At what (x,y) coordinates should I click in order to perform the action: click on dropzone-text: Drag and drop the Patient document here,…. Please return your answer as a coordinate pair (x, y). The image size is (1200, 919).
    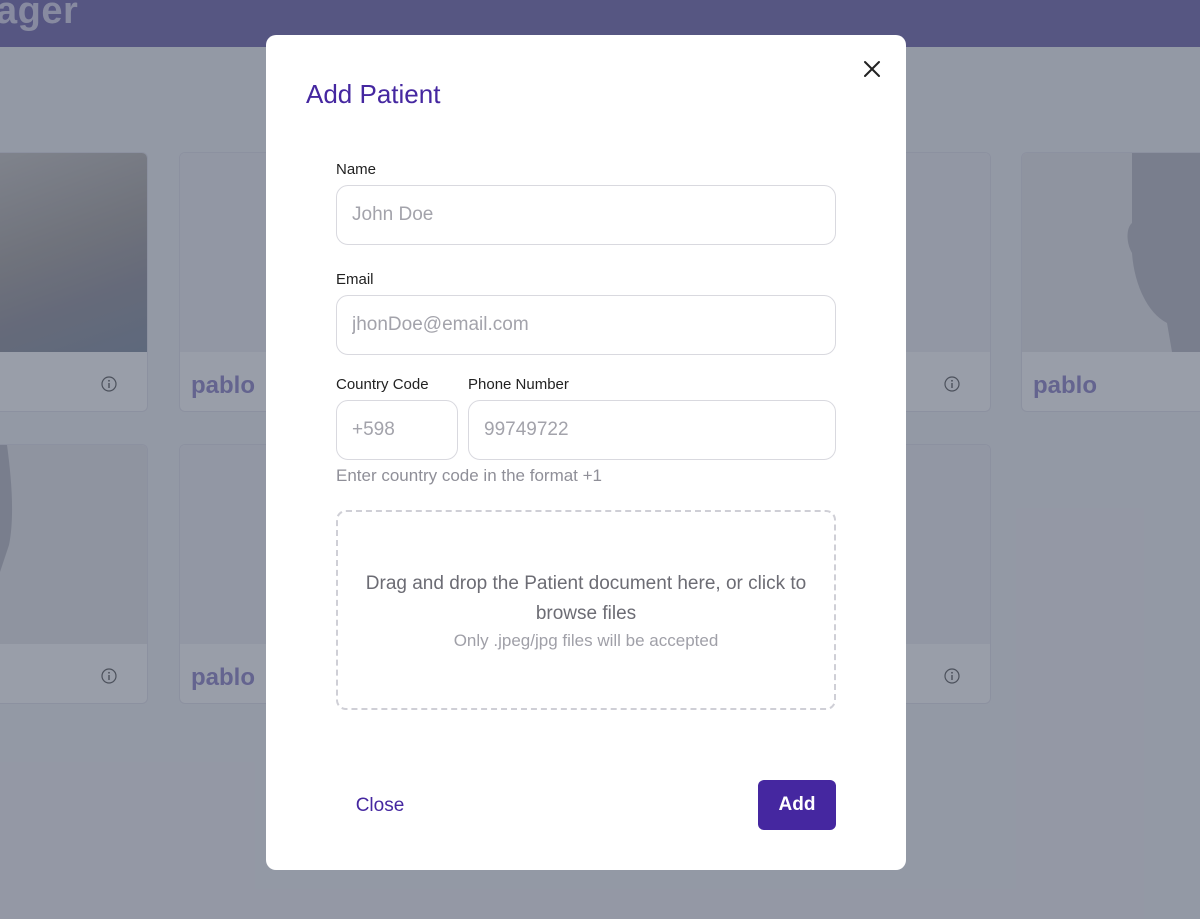
    Looking at the image, I should click on (586, 598).